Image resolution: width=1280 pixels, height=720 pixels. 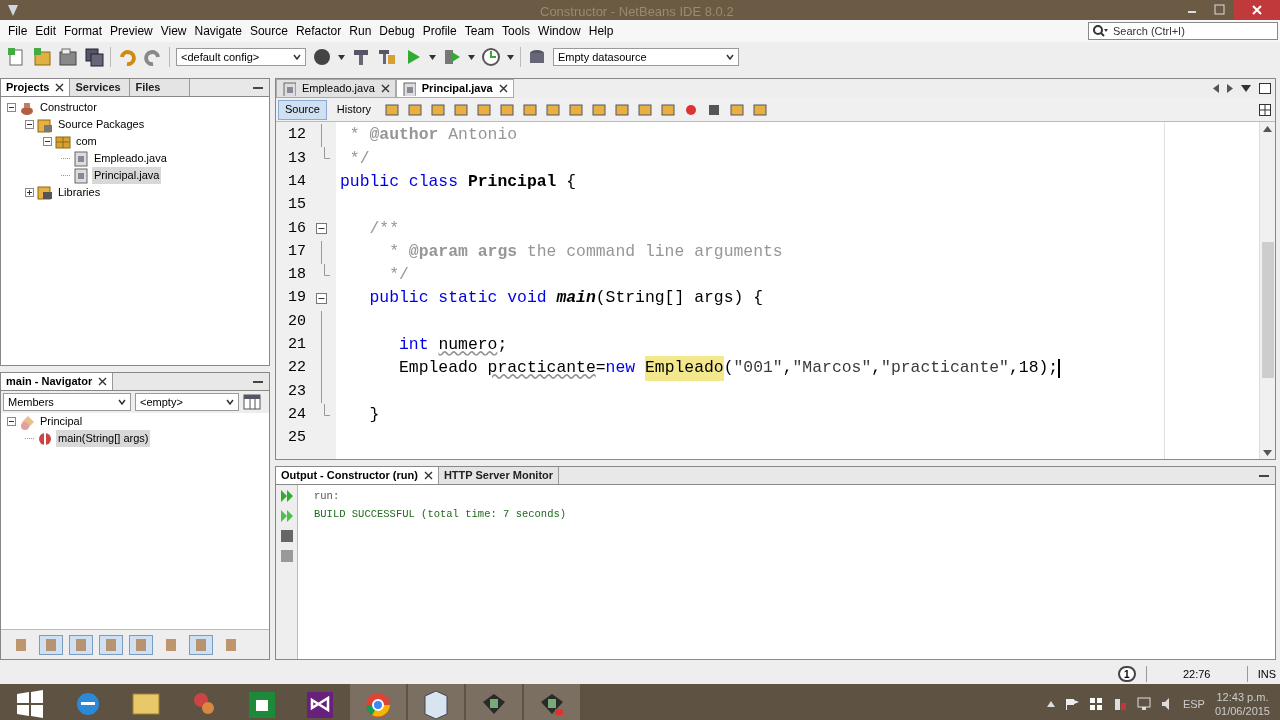 What do you see at coordinates (252, 402) in the screenshot?
I see `layout-icon` at bounding box center [252, 402].